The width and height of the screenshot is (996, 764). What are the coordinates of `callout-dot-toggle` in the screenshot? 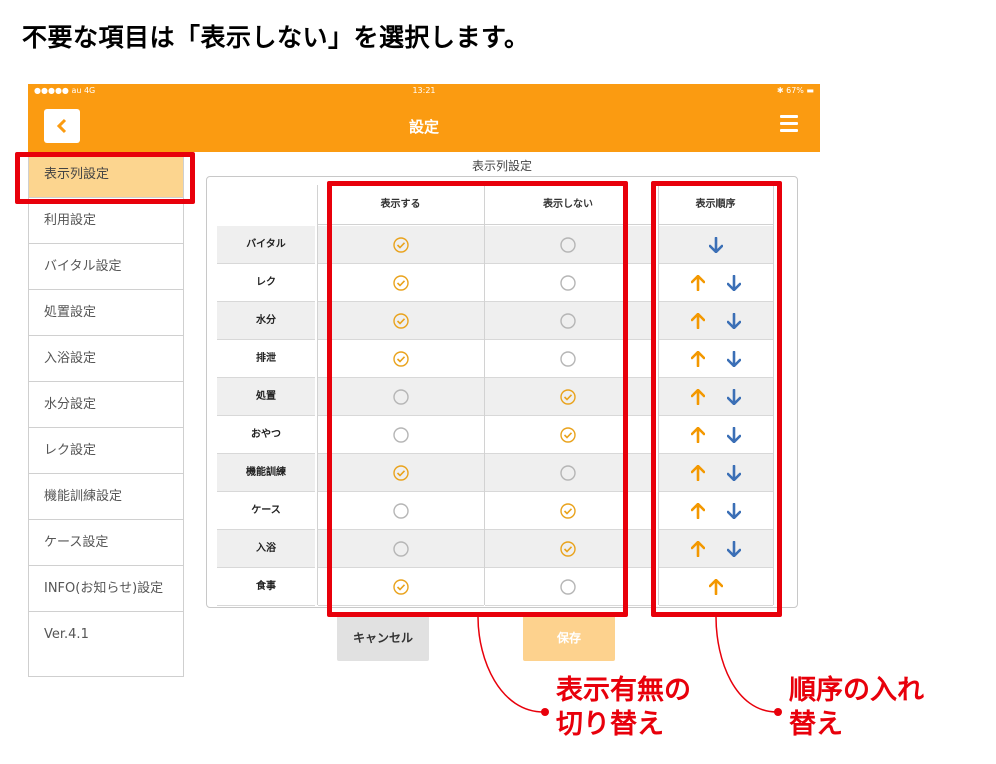 It's located at (545, 712).